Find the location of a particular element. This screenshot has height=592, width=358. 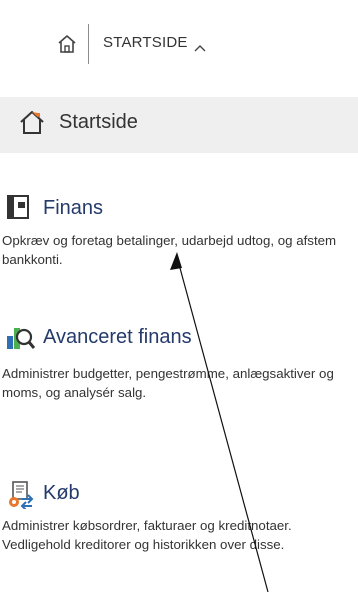

section-title: Finans is located at coordinates (73, 208).